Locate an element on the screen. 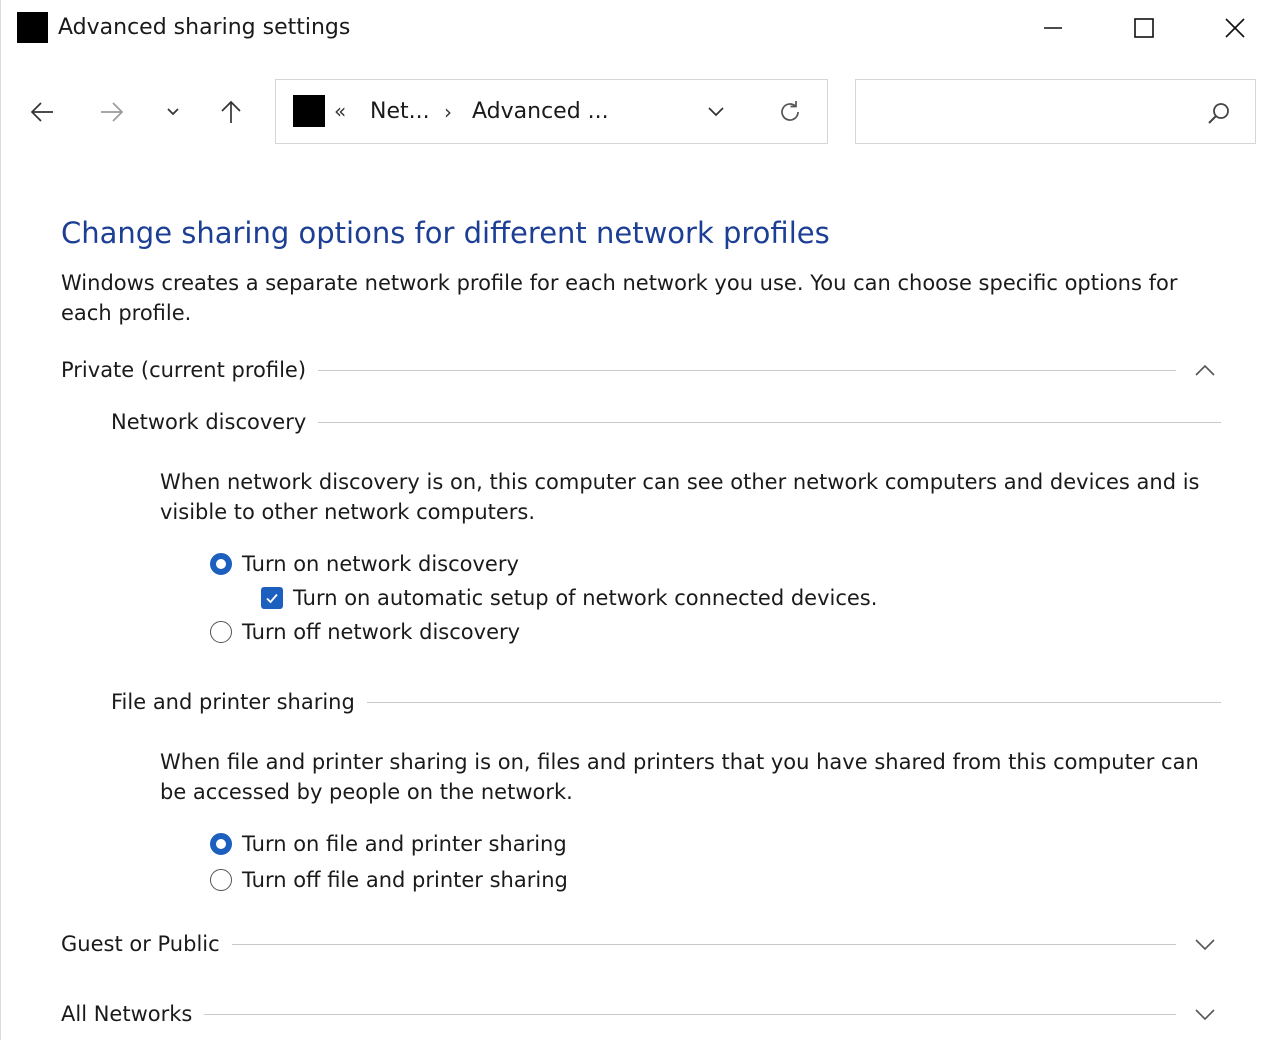 This screenshot has height=1040, width=1280. window-left-border is located at coordinates (0, 520).